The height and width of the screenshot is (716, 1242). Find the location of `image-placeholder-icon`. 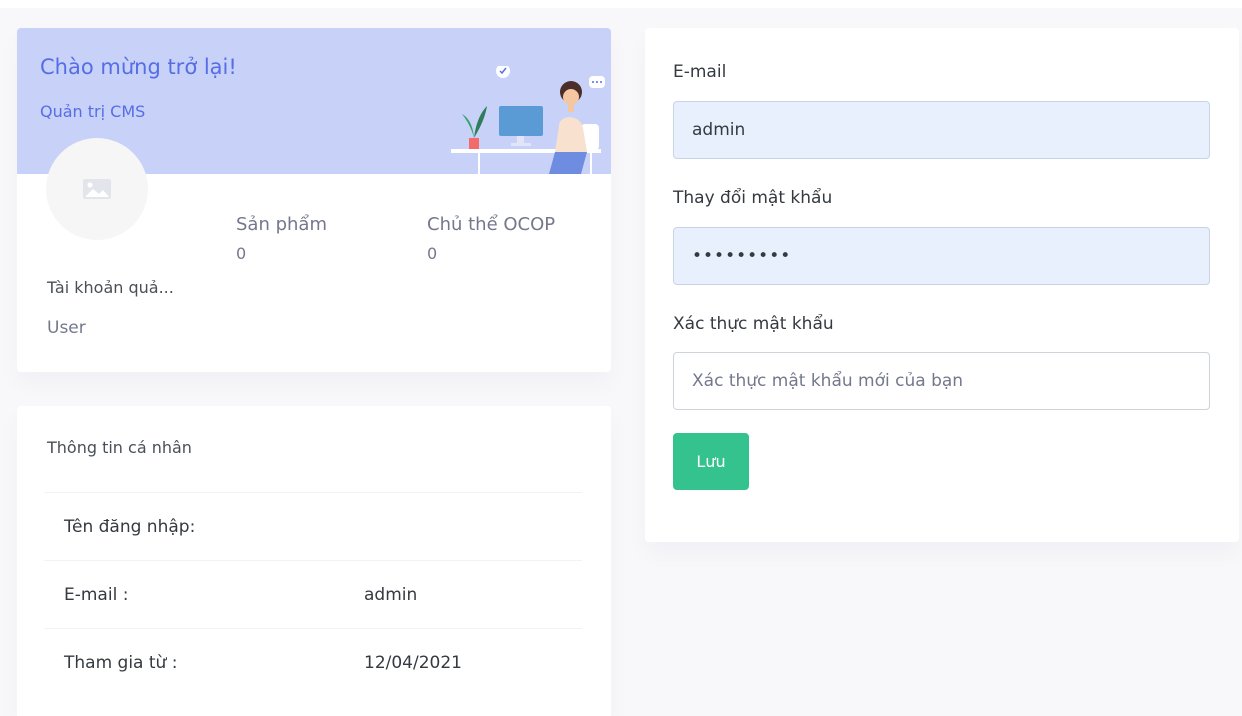

image-placeholder-icon is located at coordinates (97, 189).